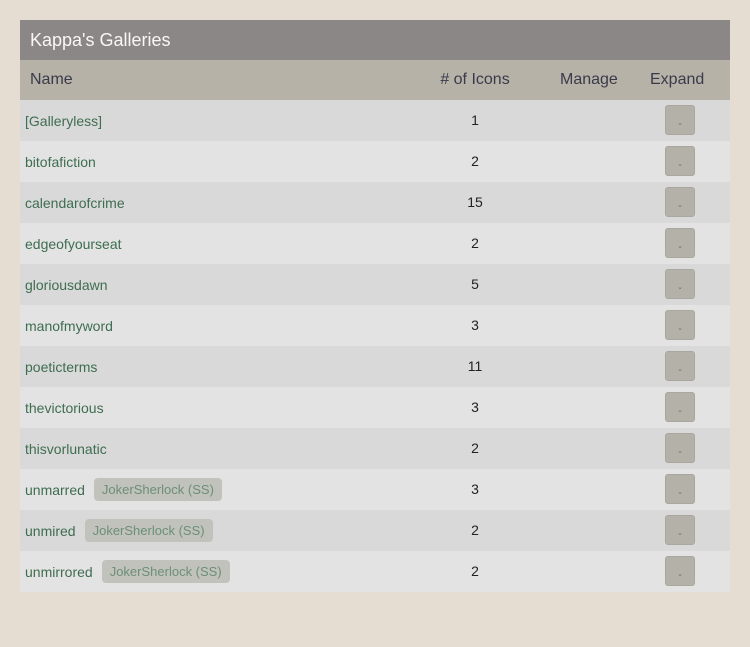 This screenshot has width=750, height=647. What do you see at coordinates (55, 490) in the screenshot?
I see `gallery-link: unmarred` at bounding box center [55, 490].